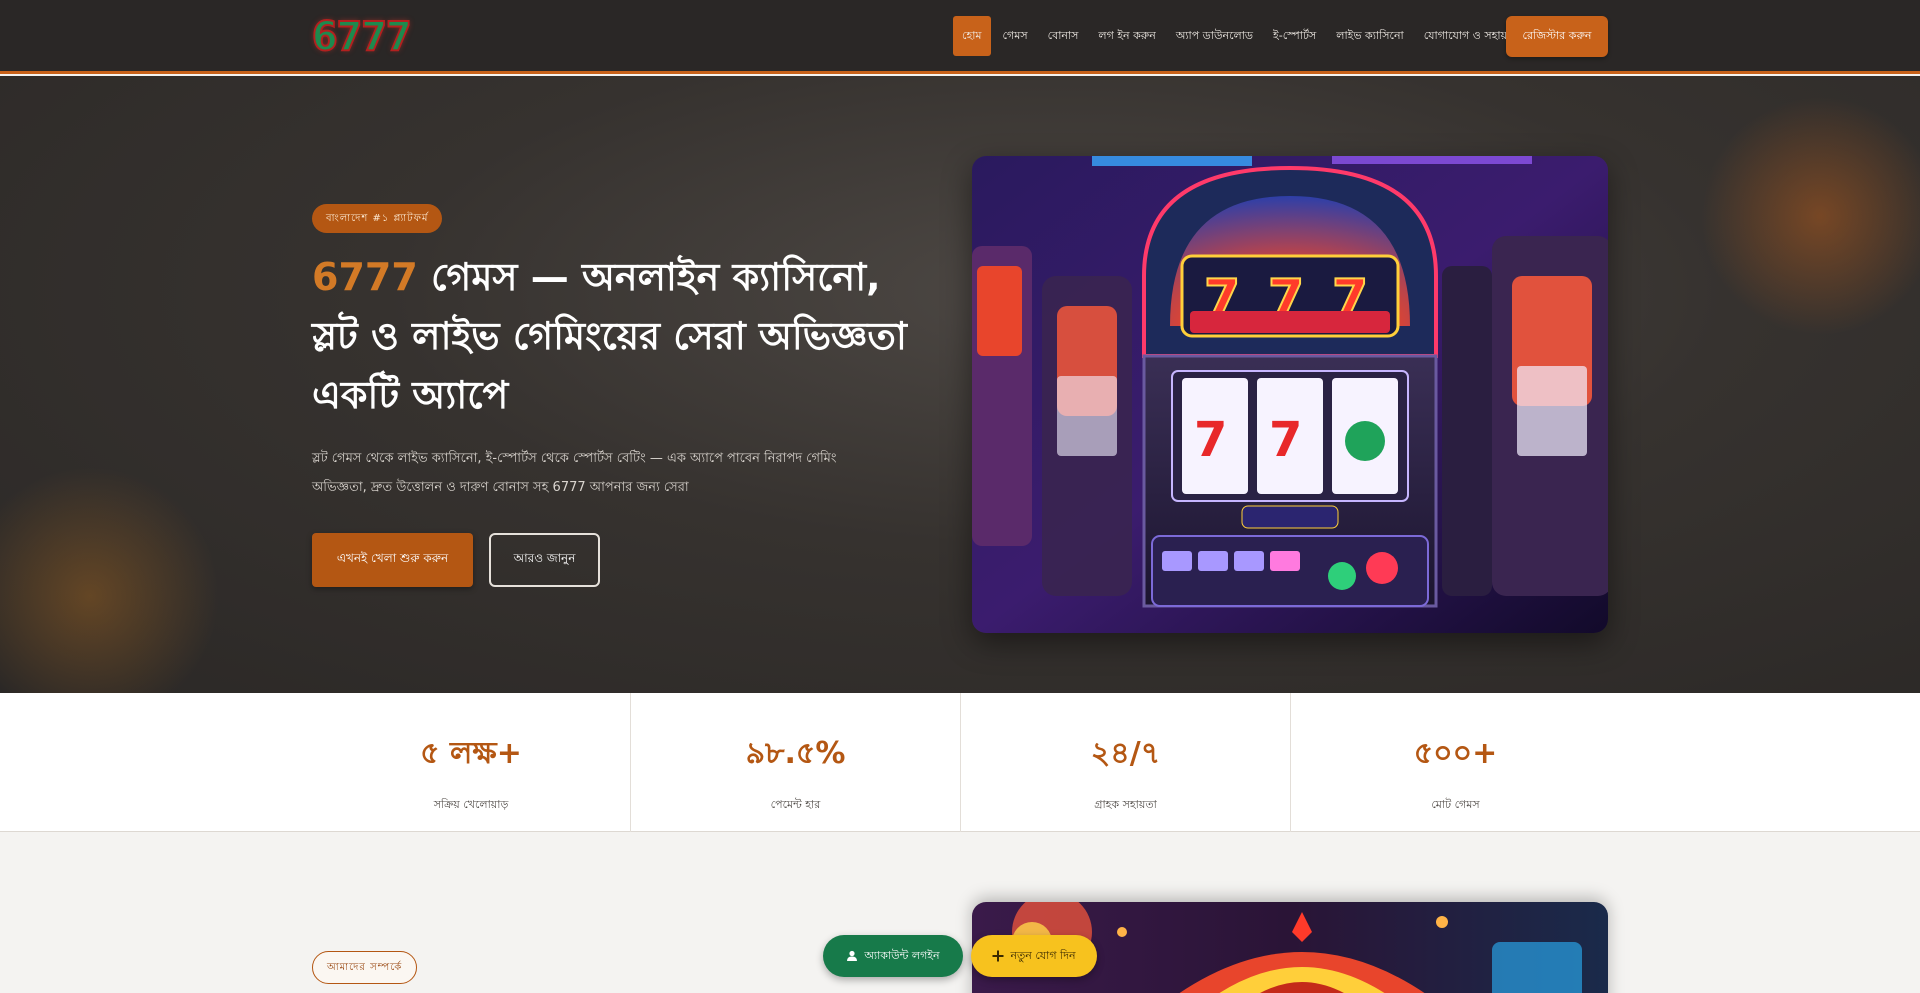  What do you see at coordinates (1015, 36) in the screenshot?
I see `nav-item-games: গেমস` at bounding box center [1015, 36].